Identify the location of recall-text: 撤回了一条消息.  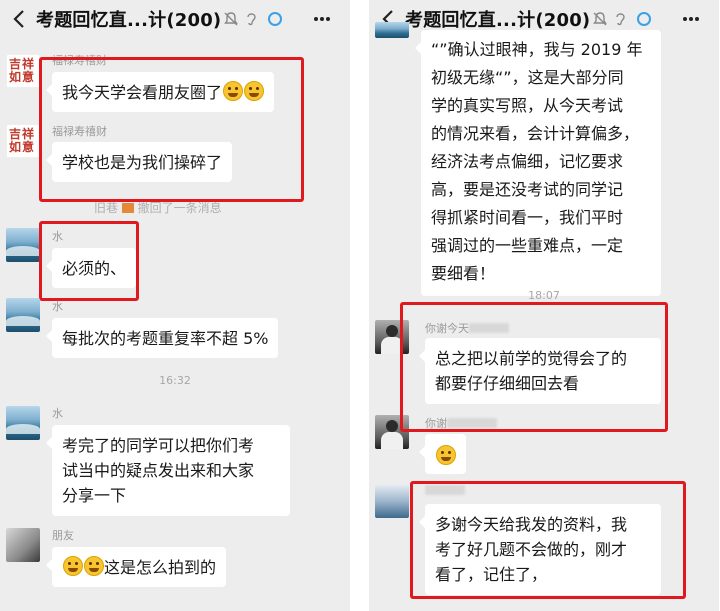
(179, 208).